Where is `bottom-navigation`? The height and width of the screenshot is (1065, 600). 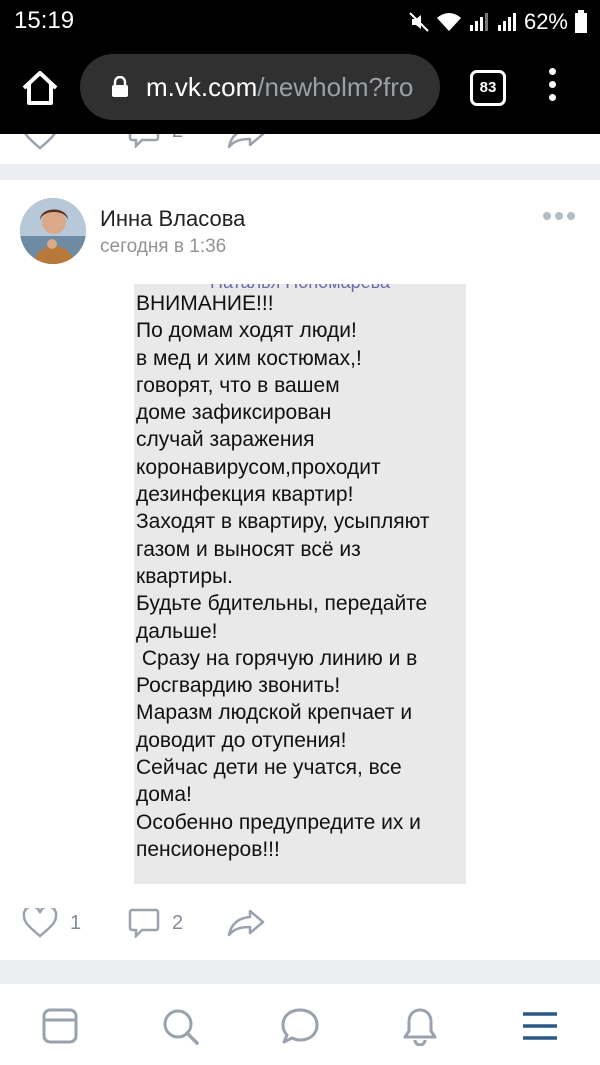
bottom-navigation is located at coordinates (300, 1024).